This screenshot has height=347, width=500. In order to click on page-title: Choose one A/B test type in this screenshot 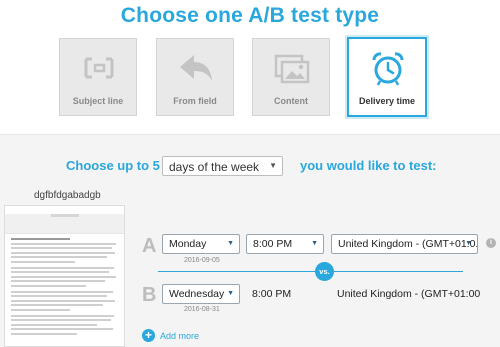, I will do `click(250, 15)`.